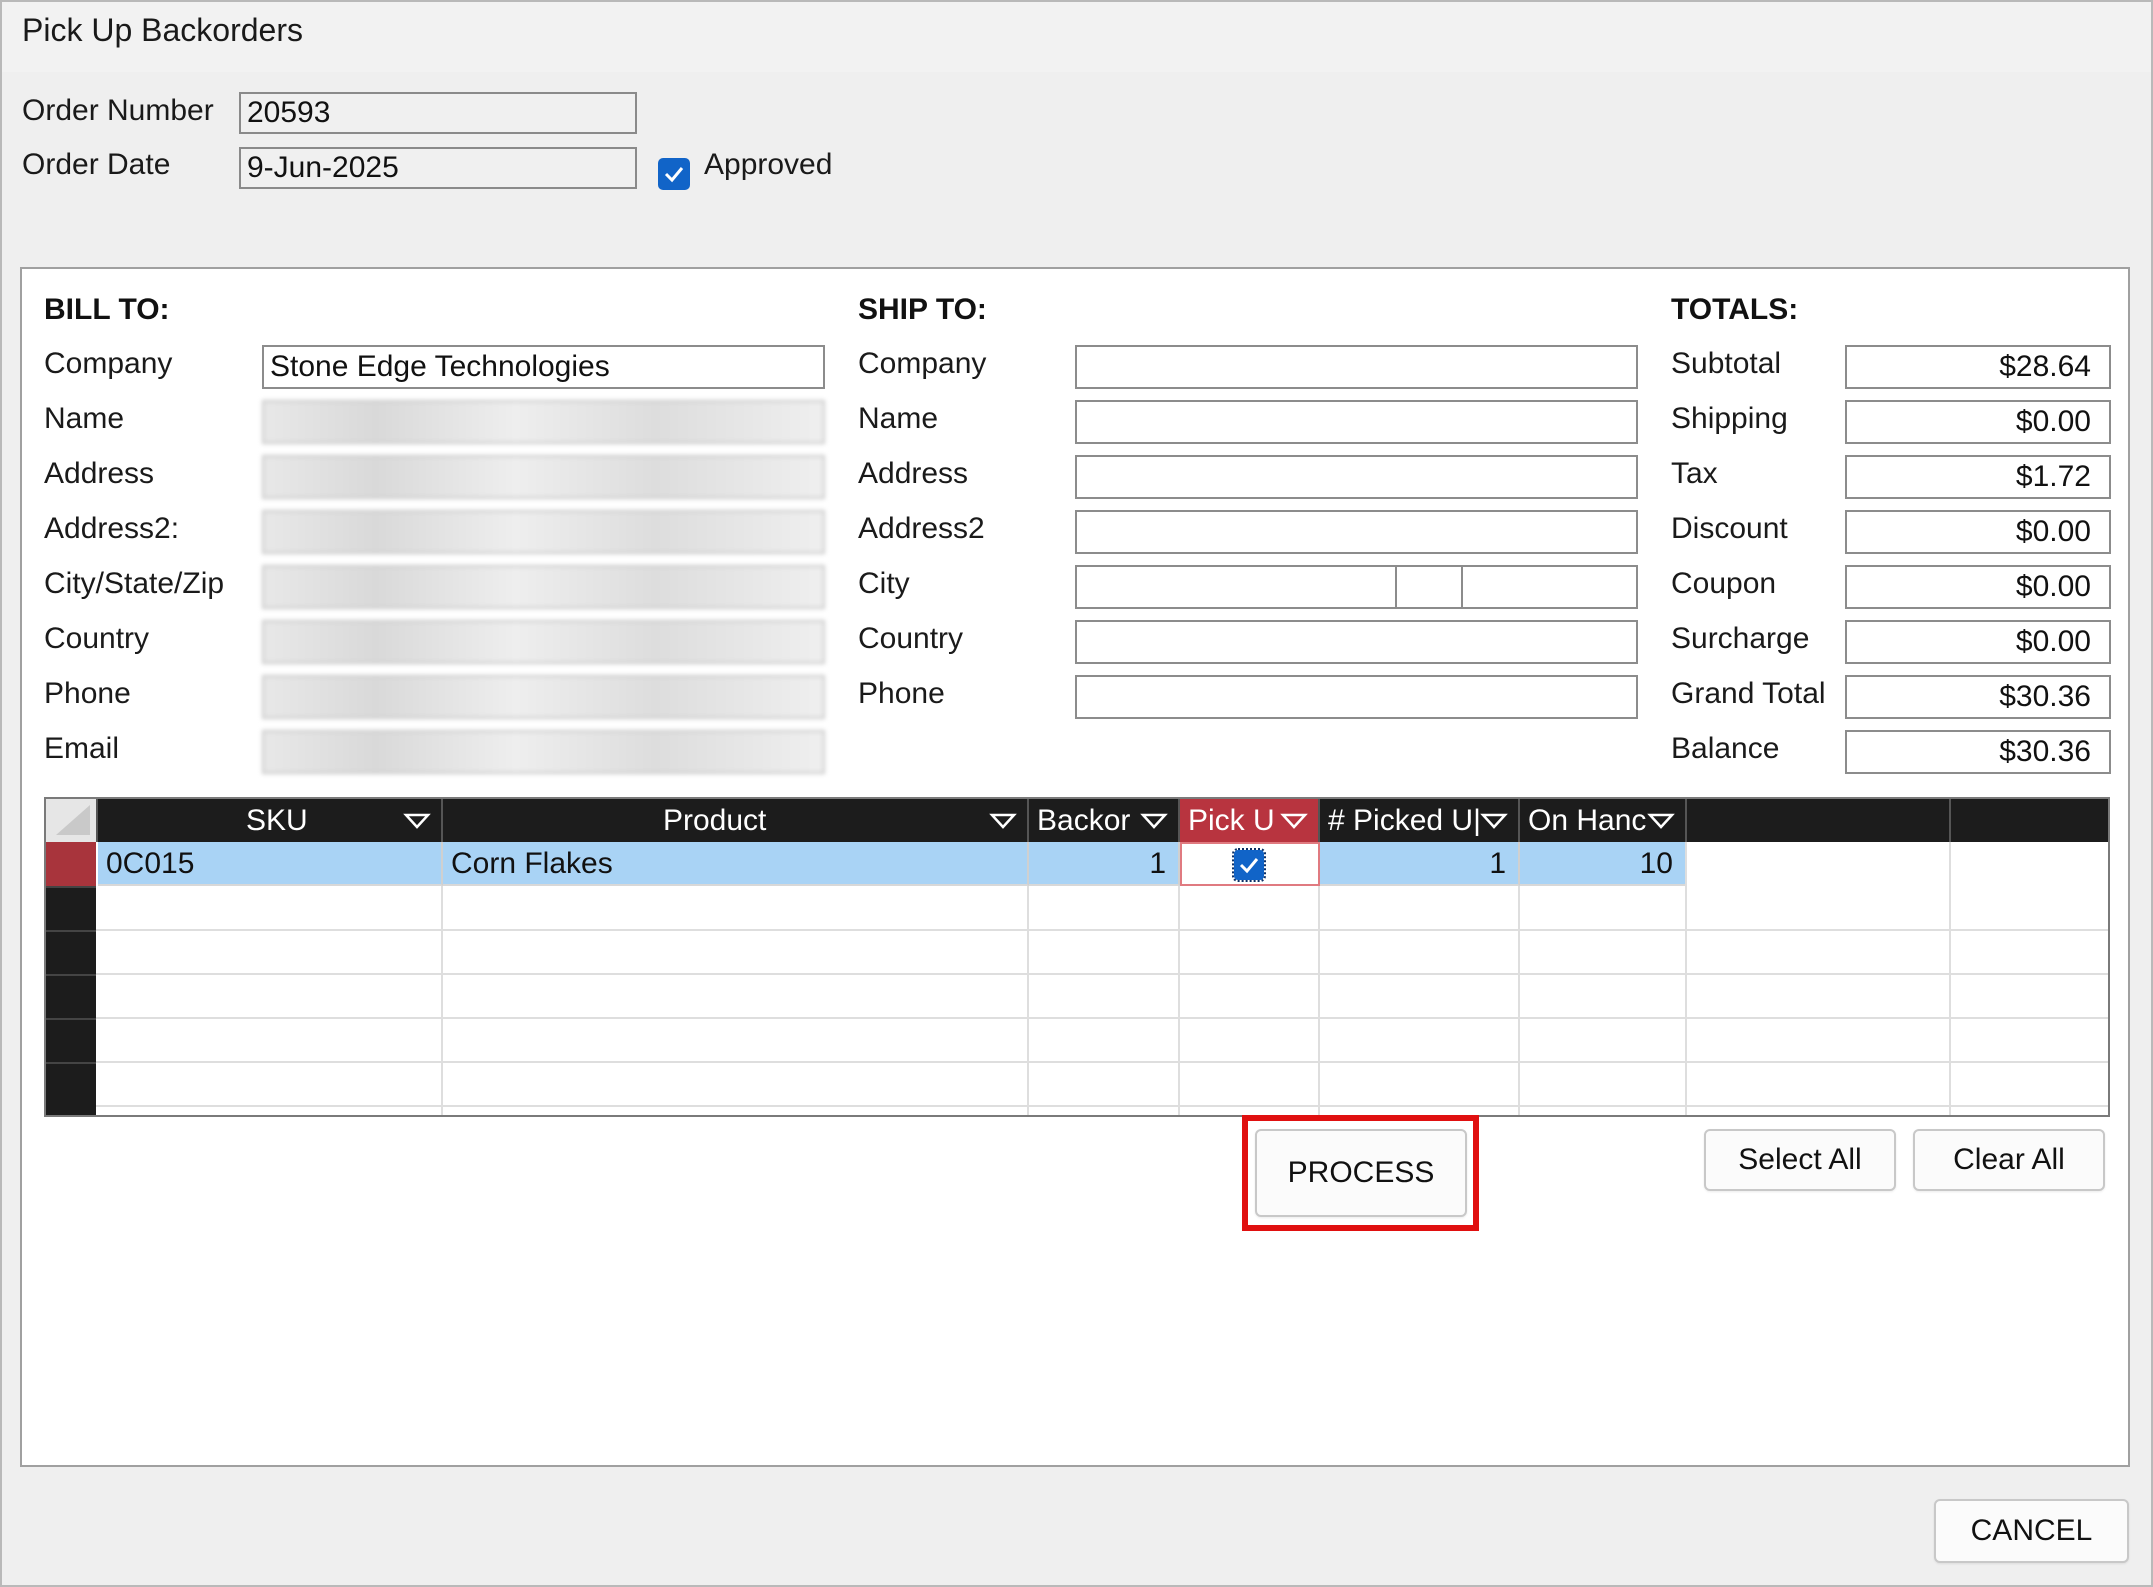  Describe the element at coordinates (118, 110) in the screenshot. I see `order-number-label: Order Number` at that location.